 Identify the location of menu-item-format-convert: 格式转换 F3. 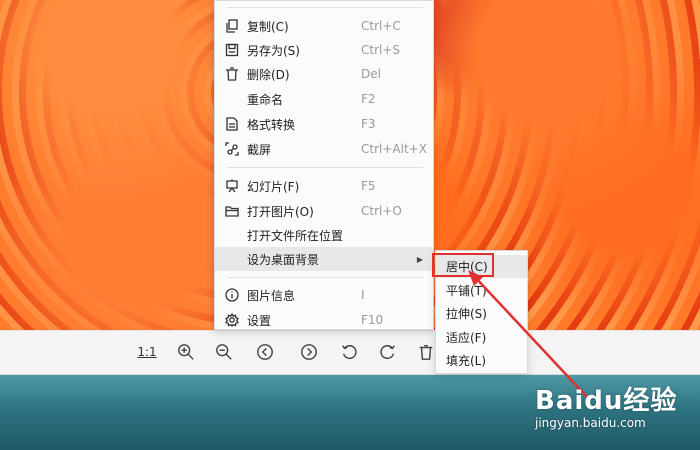
(324, 124).